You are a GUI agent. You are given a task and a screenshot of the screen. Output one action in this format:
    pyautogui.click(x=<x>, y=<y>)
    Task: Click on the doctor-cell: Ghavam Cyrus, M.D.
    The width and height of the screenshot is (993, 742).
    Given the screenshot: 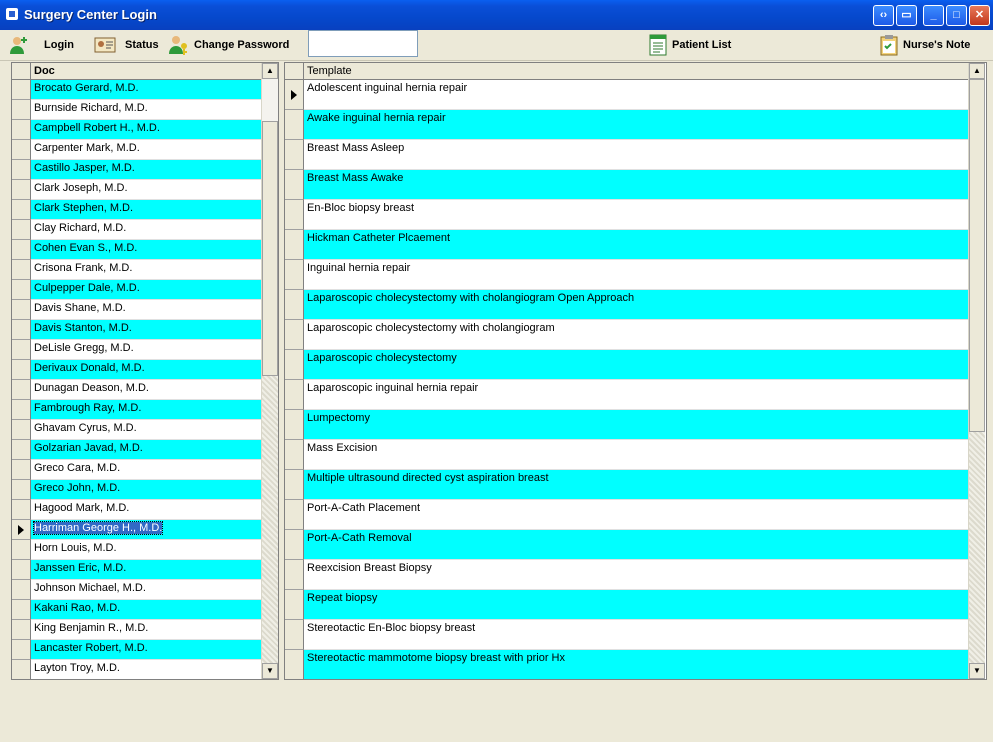 What is the action you would take?
    pyautogui.click(x=146, y=430)
    